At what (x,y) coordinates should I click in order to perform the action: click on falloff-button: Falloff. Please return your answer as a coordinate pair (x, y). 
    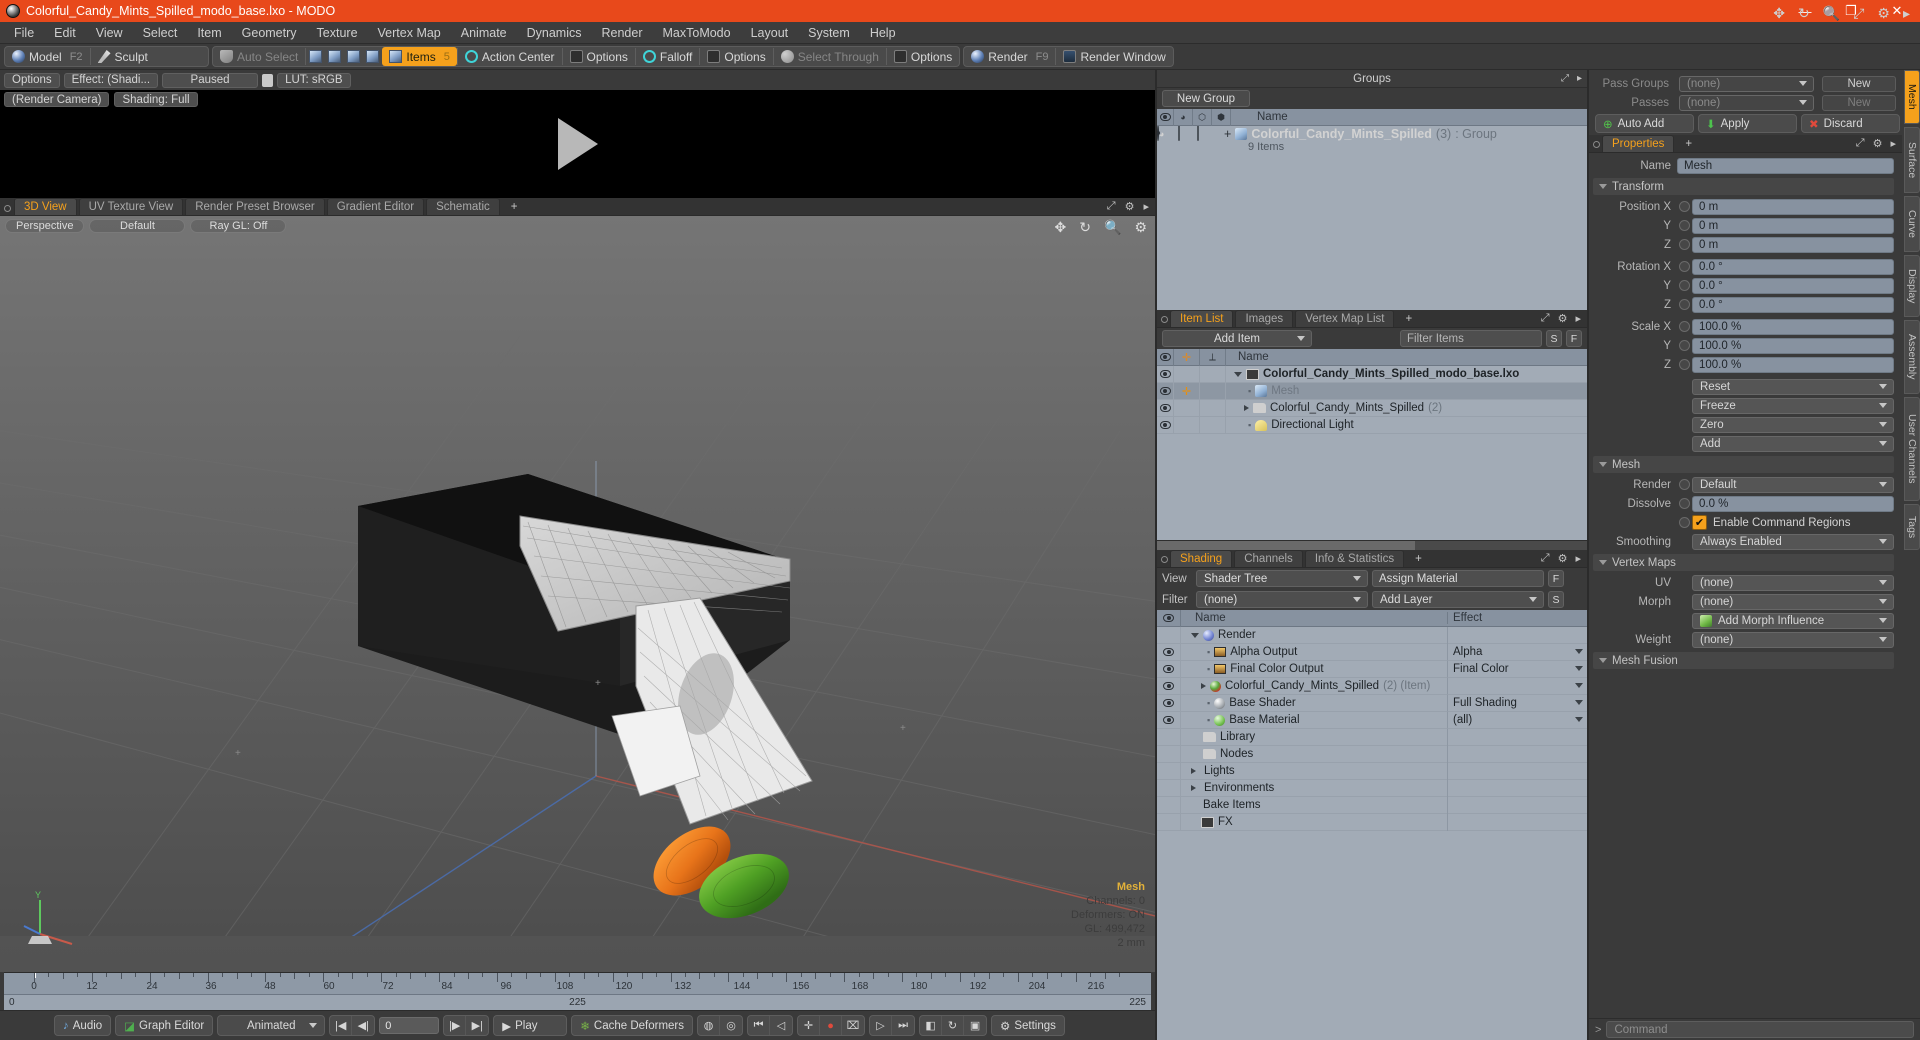
    Looking at the image, I should click on (667, 56).